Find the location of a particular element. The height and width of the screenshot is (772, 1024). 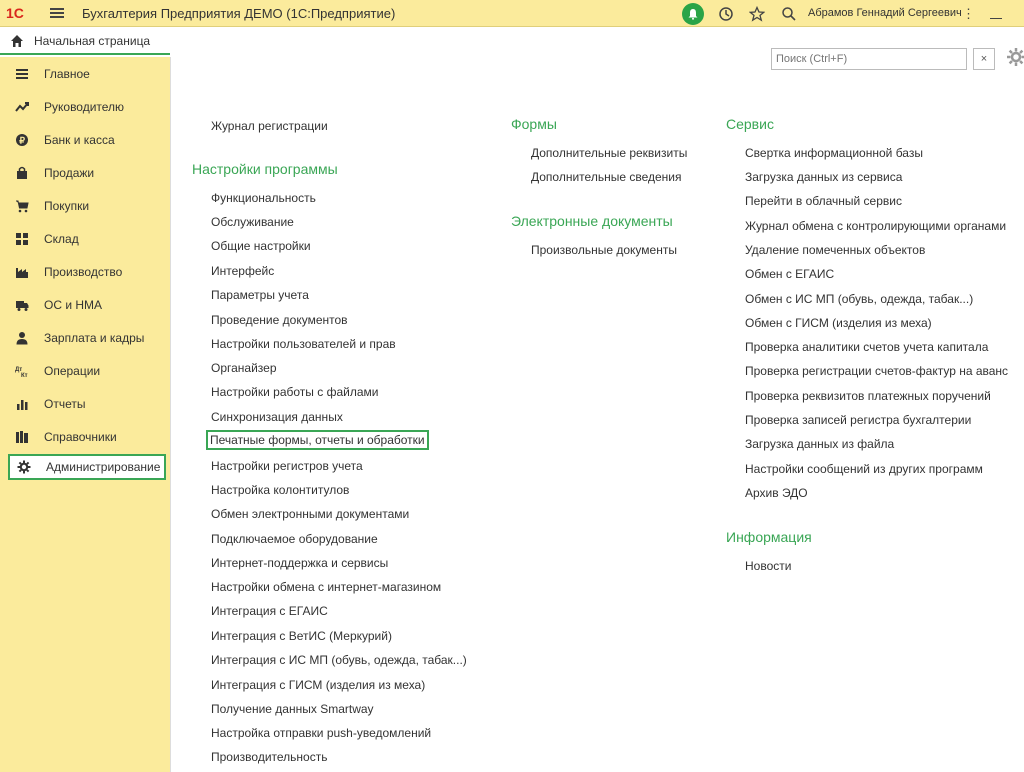

coin-icon: ₽ is located at coordinates (22, 140).